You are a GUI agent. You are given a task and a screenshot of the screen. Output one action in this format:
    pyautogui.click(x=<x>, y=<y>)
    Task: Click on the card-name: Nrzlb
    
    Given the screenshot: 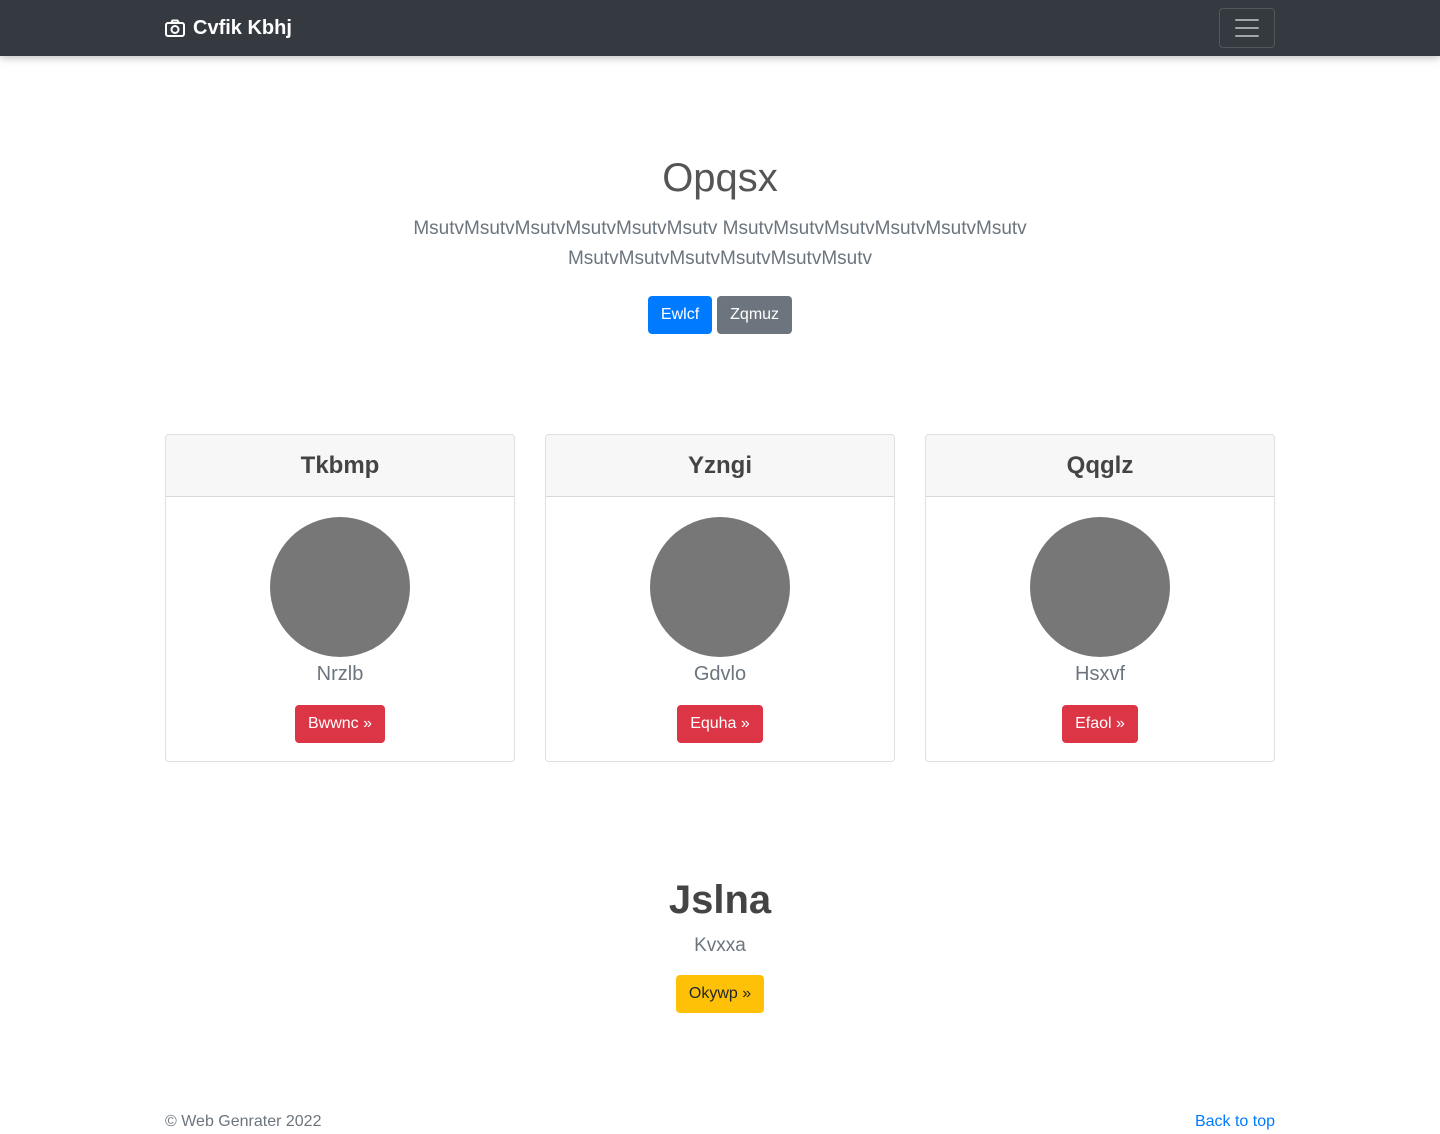 What is the action you would take?
    pyautogui.click(x=340, y=674)
    